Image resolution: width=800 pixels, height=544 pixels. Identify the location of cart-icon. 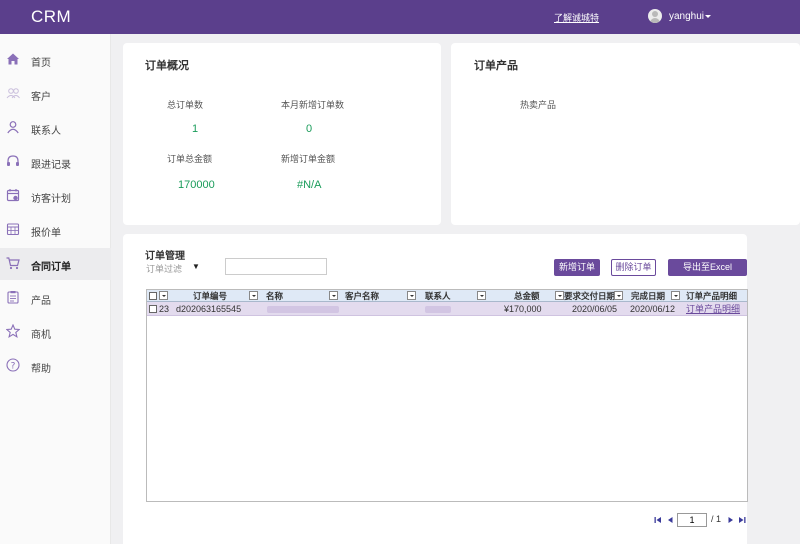
(13, 263).